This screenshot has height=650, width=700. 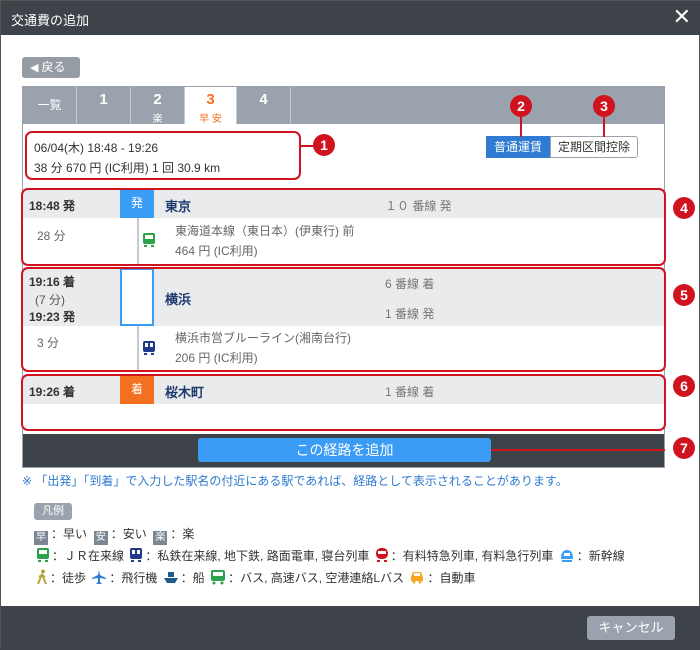 What do you see at coordinates (684, 448) in the screenshot?
I see `callout-7: 7` at bounding box center [684, 448].